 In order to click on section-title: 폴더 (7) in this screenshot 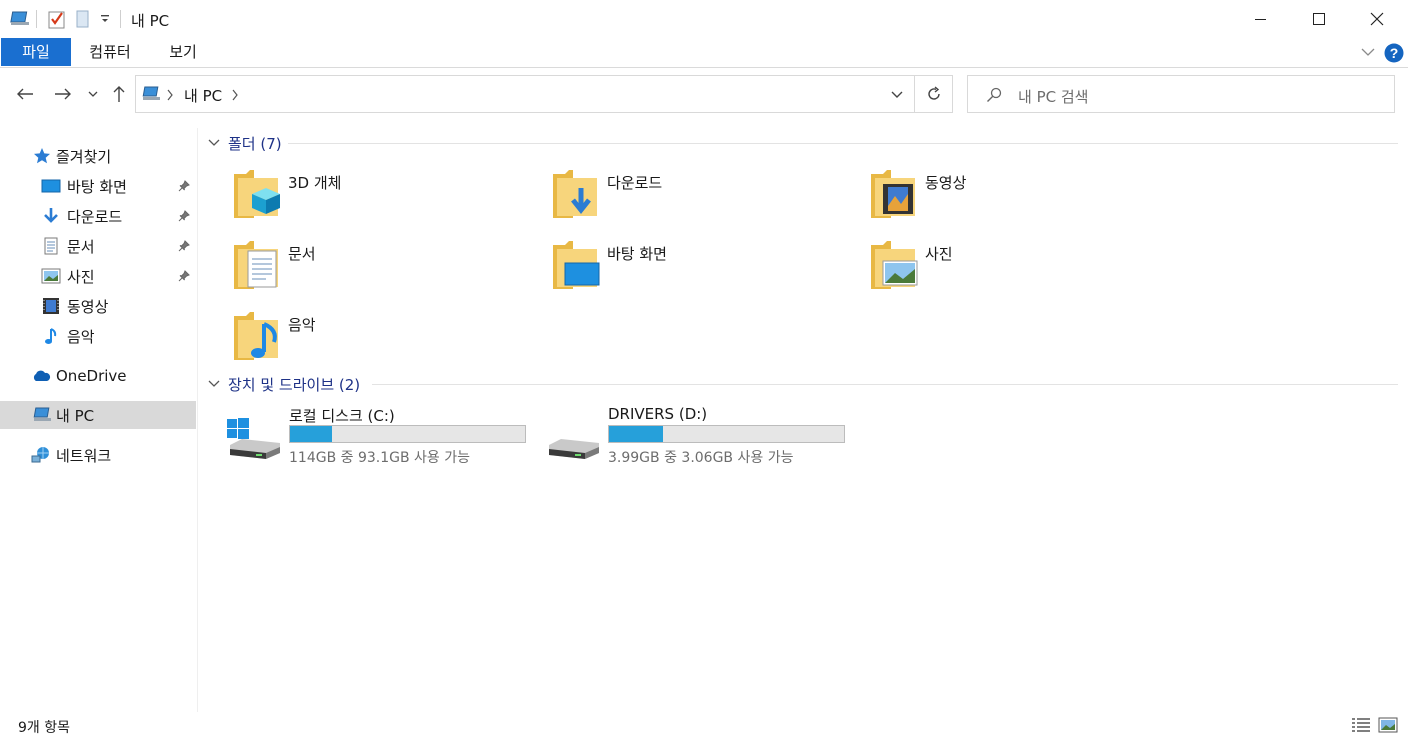, I will do `click(255, 143)`.